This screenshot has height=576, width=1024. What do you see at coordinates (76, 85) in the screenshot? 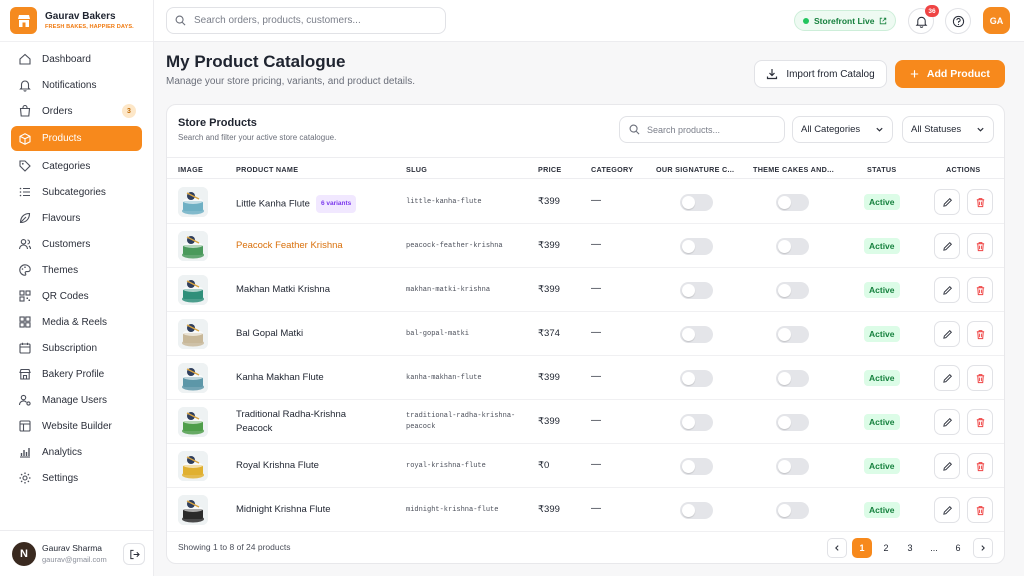
I see `sidebar-item-notifications: Notifications` at bounding box center [76, 85].